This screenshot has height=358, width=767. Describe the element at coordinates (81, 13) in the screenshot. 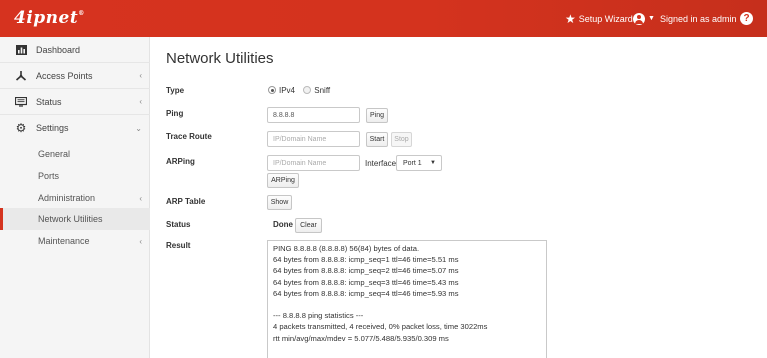

I see `logo-registered-mark: ®` at that location.